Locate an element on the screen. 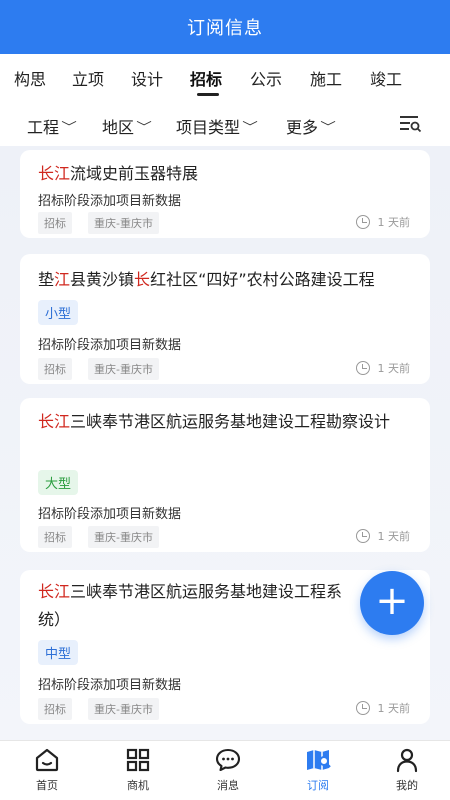 The image size is (450, 800). filter-region: 地区 ﹀ is located at coordinates (127, 126).